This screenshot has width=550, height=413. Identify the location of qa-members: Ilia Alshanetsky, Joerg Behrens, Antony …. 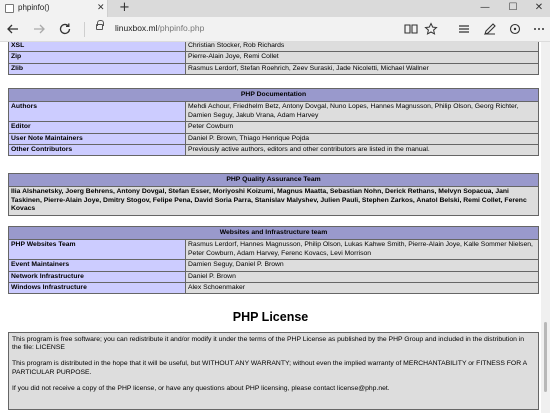
(273, 201).